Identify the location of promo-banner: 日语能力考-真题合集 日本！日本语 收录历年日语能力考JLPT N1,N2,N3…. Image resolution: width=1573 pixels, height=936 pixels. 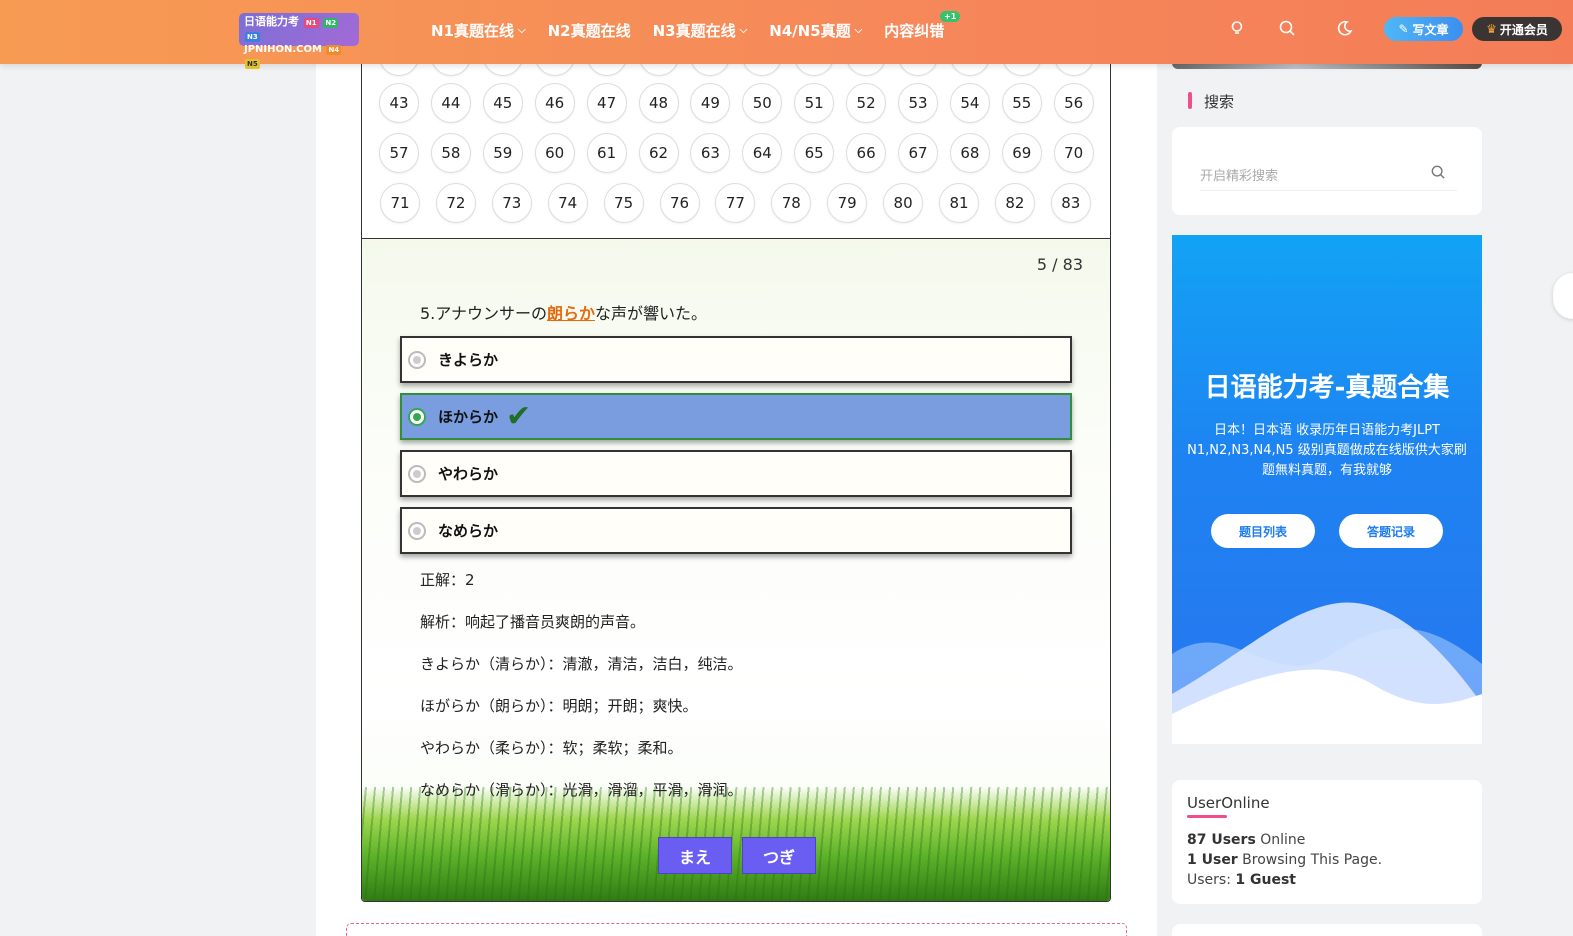
(1327, 489).